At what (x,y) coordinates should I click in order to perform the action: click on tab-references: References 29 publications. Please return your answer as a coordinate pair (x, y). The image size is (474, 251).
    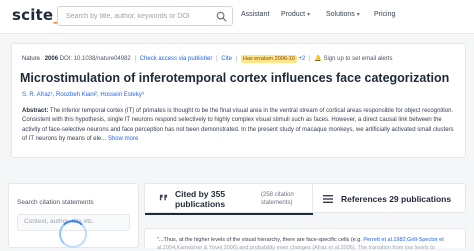
    Looking at the image, I should click on (389, 199).